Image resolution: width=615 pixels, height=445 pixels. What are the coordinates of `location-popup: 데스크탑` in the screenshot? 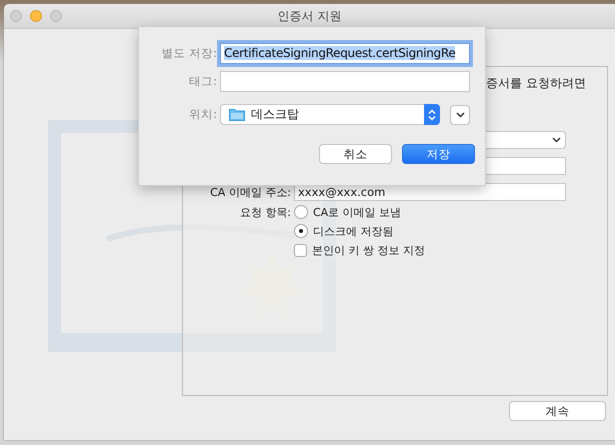 It's located at (330, 114).